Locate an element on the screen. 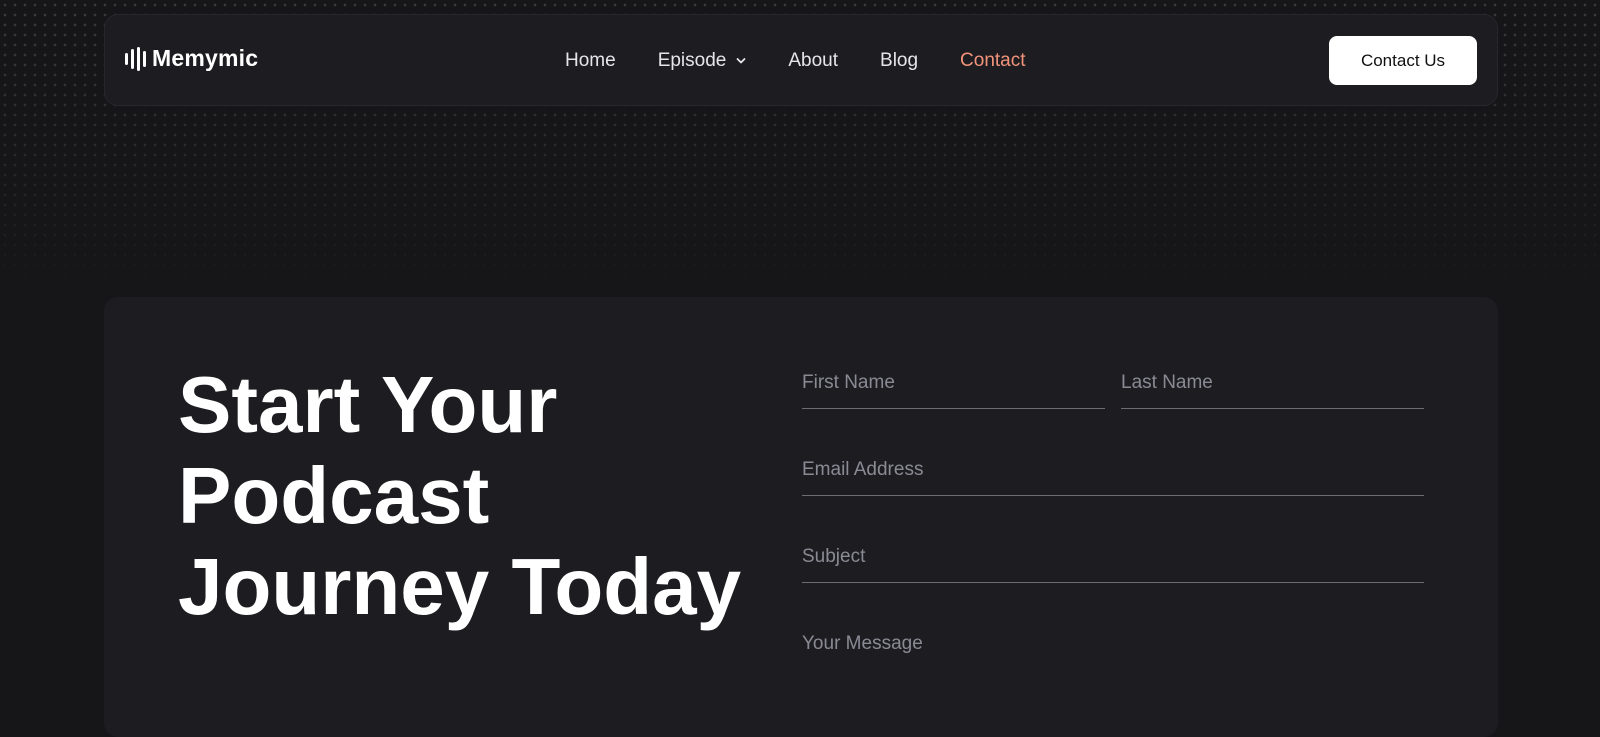 This screenshot has height=737, width=1600. page-heading: Start Your Podcast Journey Today is located at coordinates (478, 495).